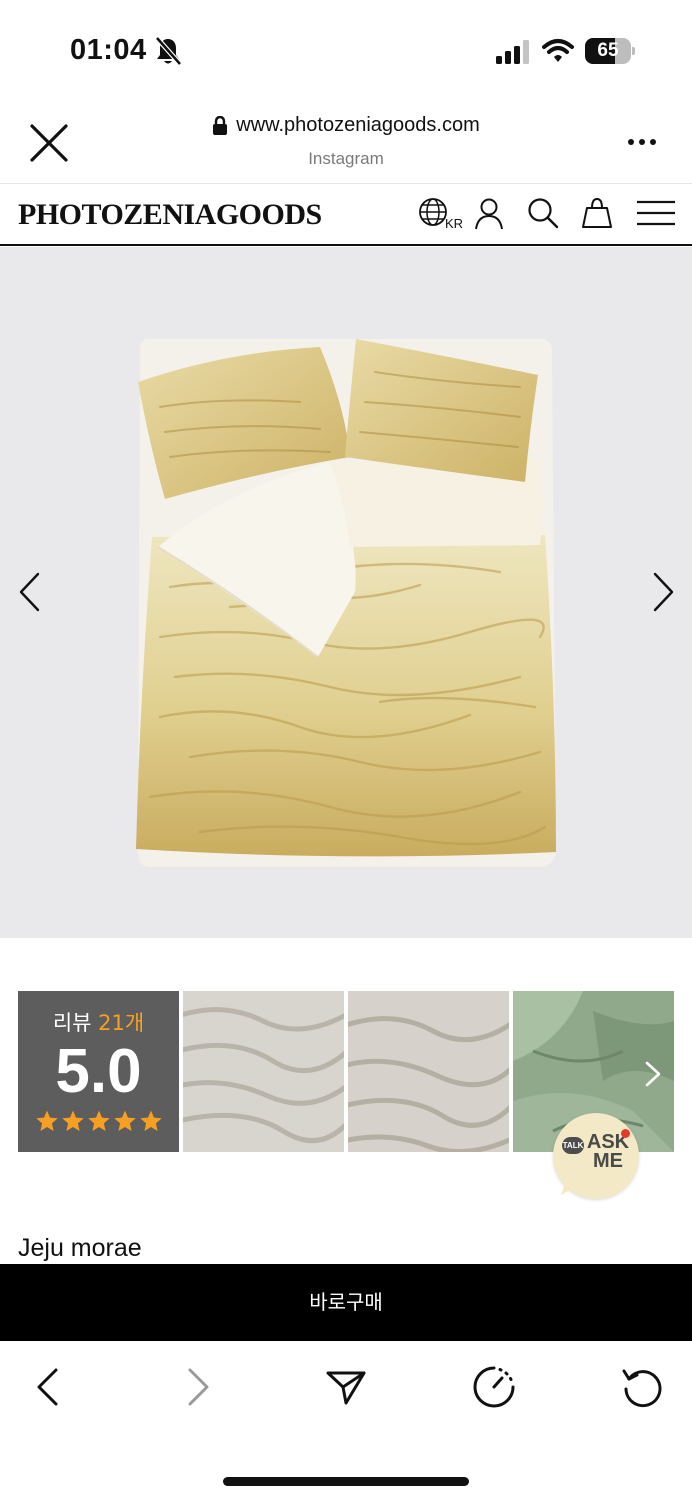  Describe the element at coordinates (346, 1302) in the screenshot. I see `buy-now-button: 바로구매` at that location.